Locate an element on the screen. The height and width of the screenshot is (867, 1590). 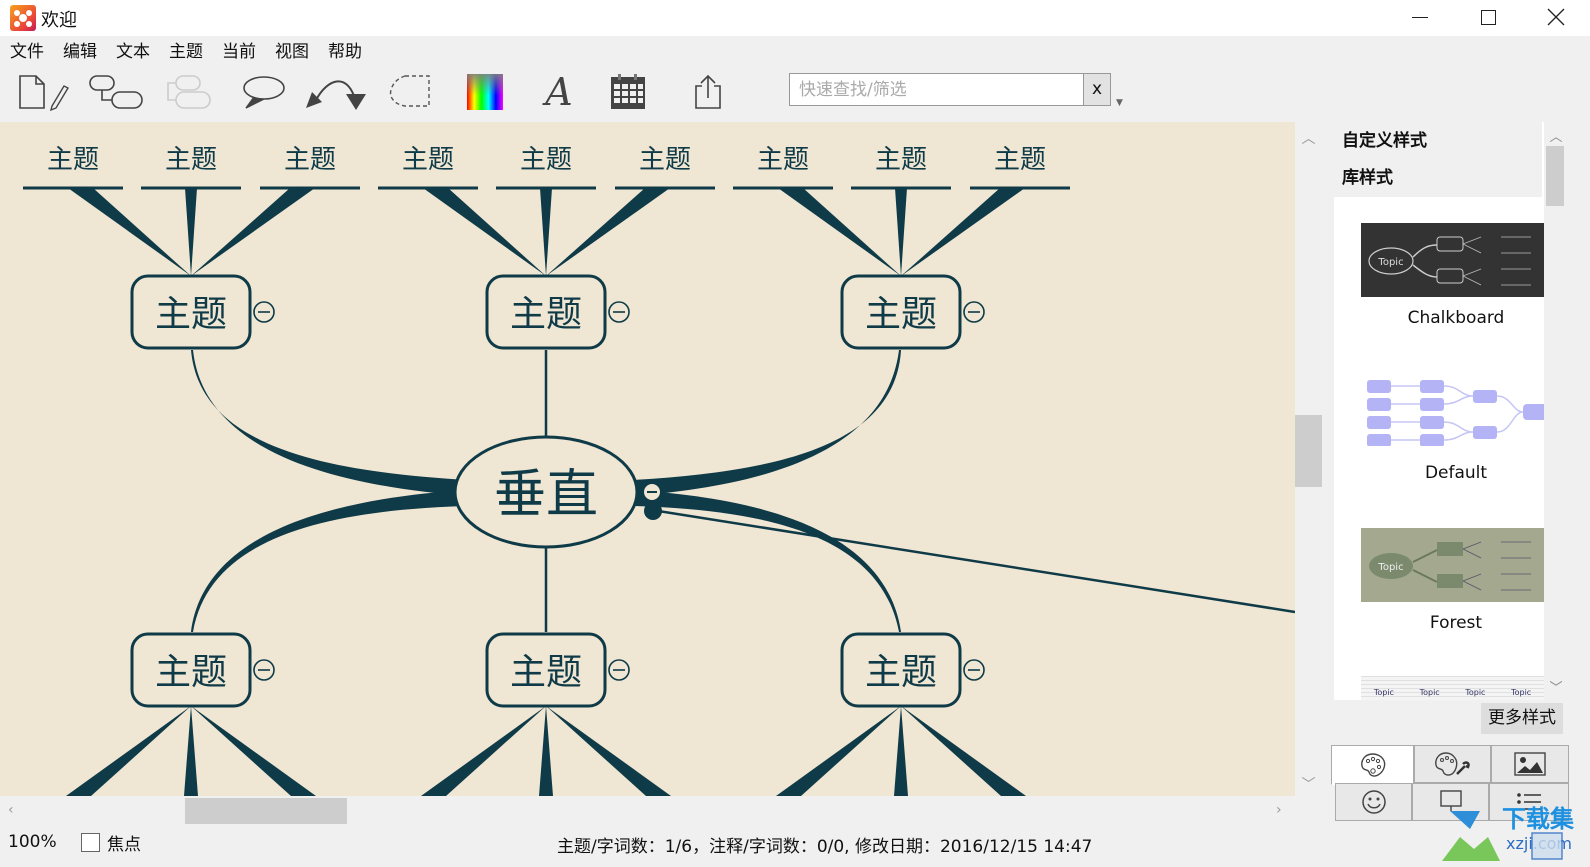
menu-text: 文本 is located at coordinates (132, 52).